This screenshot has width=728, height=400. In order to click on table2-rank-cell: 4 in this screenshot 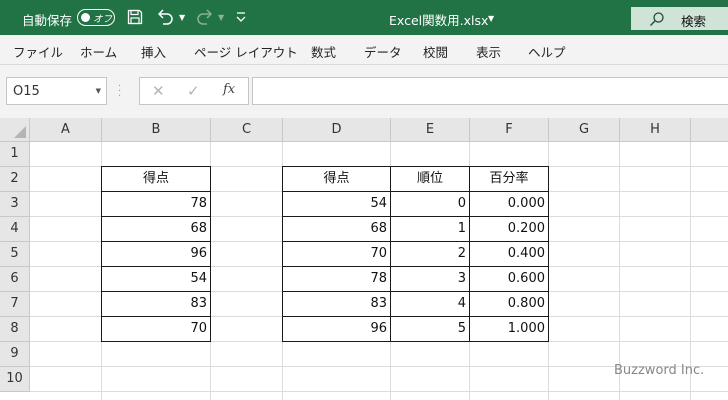, I will do `click(430, 304)`.